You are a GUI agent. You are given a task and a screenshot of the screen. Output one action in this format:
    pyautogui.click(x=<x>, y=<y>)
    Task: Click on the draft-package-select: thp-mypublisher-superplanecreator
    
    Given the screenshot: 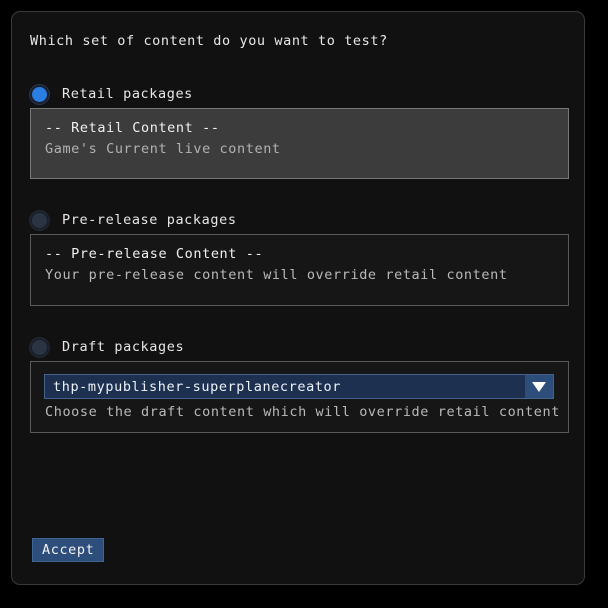 What is the action you would take?
    pyautogui.click(x=299, y=386)
    